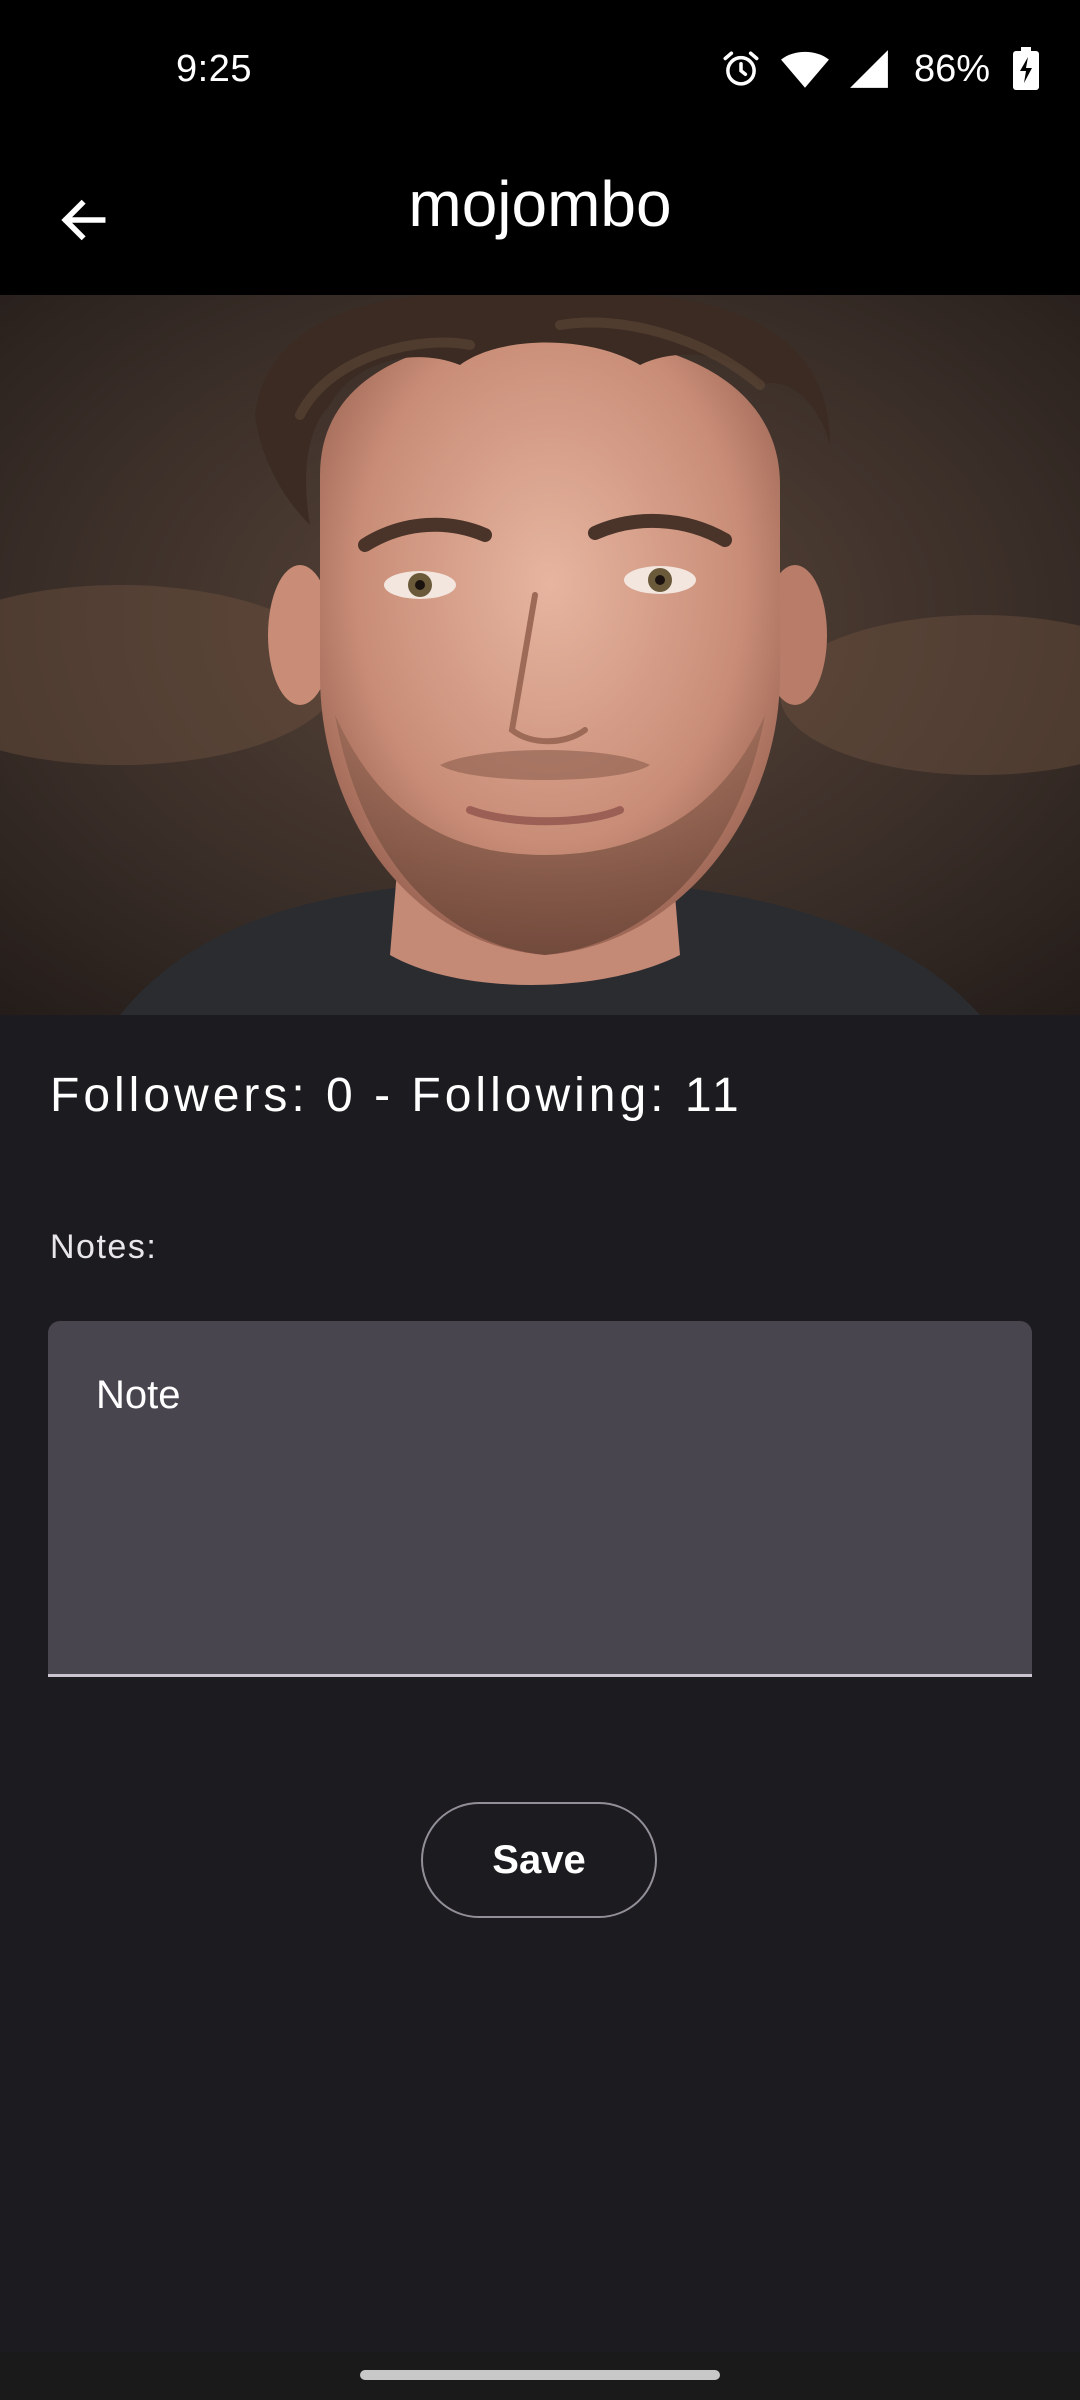 The height and width of the screenshot is (2400, 1080). Describe the element at coordinates (540, 70) in the screenshot. I see `status-bar: 9:25 86%` at that location.